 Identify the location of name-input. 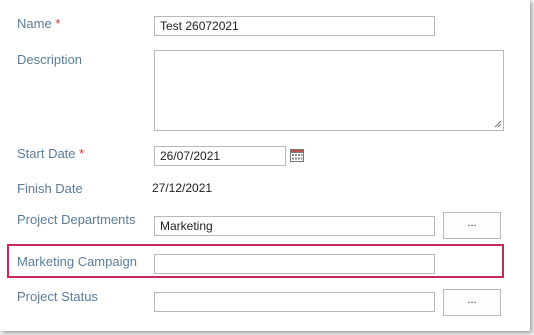
(294, 26).